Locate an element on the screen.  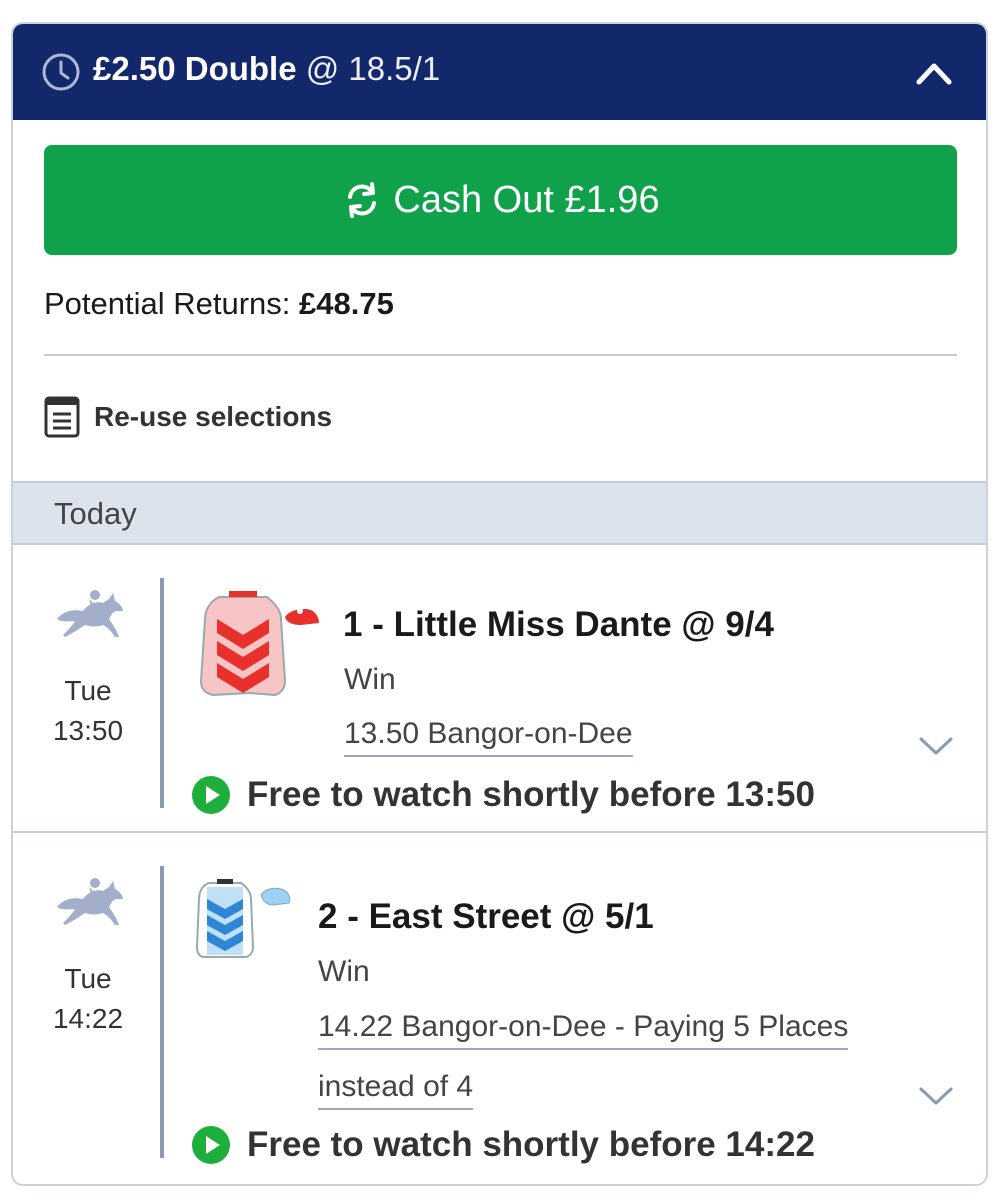
day-header-label: Today is located at coordinates (95, 513).